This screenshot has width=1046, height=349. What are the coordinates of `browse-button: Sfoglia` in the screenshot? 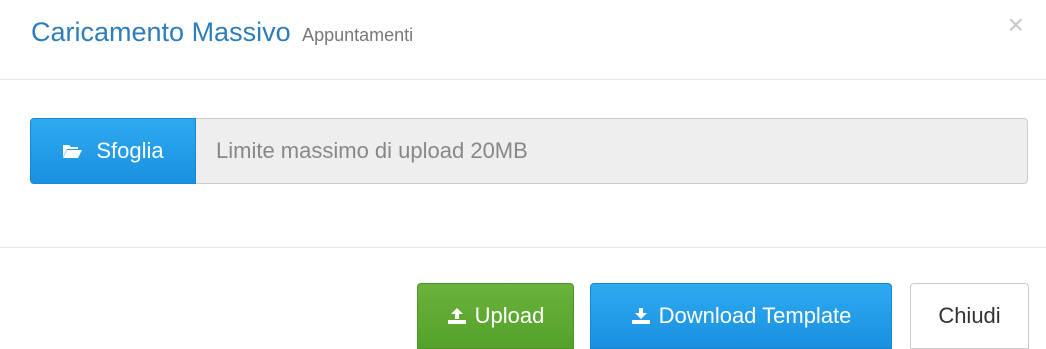 It's located at (113, 151).